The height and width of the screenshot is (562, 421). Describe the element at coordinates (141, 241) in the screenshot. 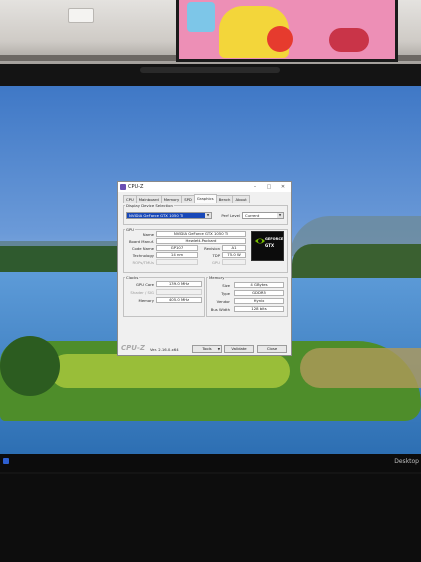

I see `board-manuf-label: Board Manuf.` at that location.